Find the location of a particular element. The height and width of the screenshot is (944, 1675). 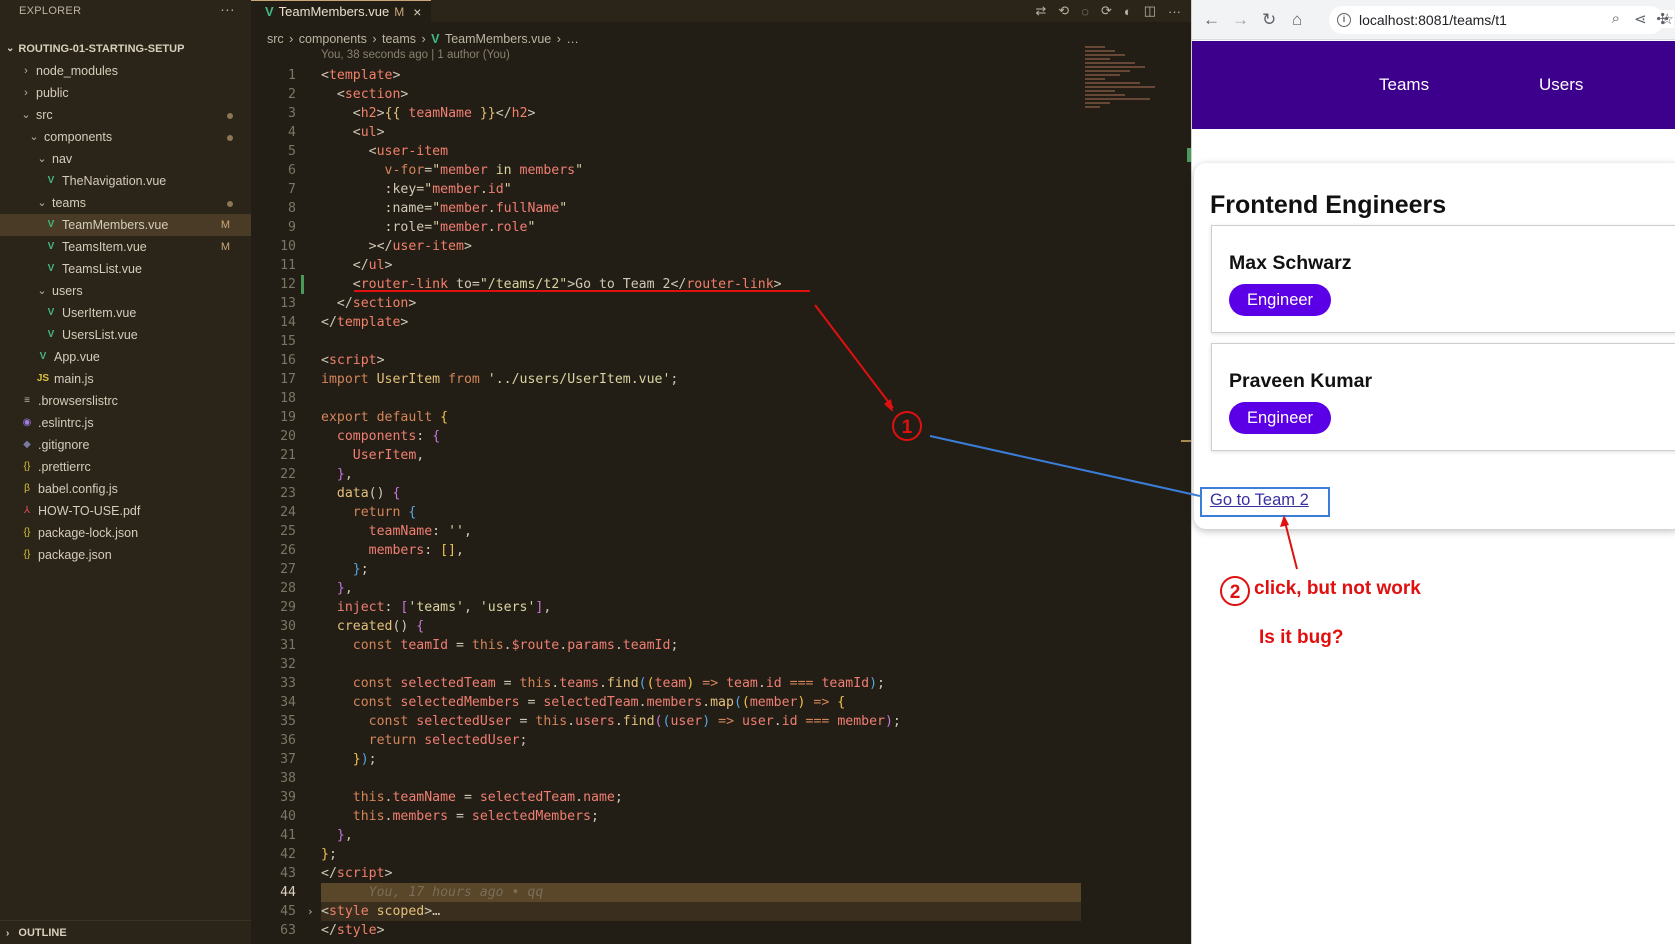

file-item: V UsersList.vue is located at coordinates (125, 335).